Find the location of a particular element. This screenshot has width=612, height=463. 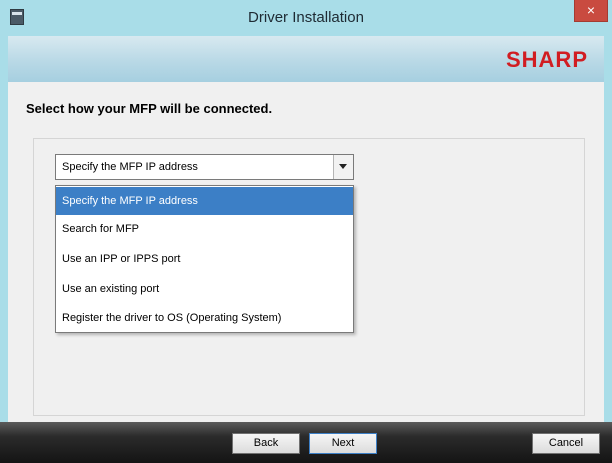

cancel-button: Cancel is located at coordinates (566, 443).